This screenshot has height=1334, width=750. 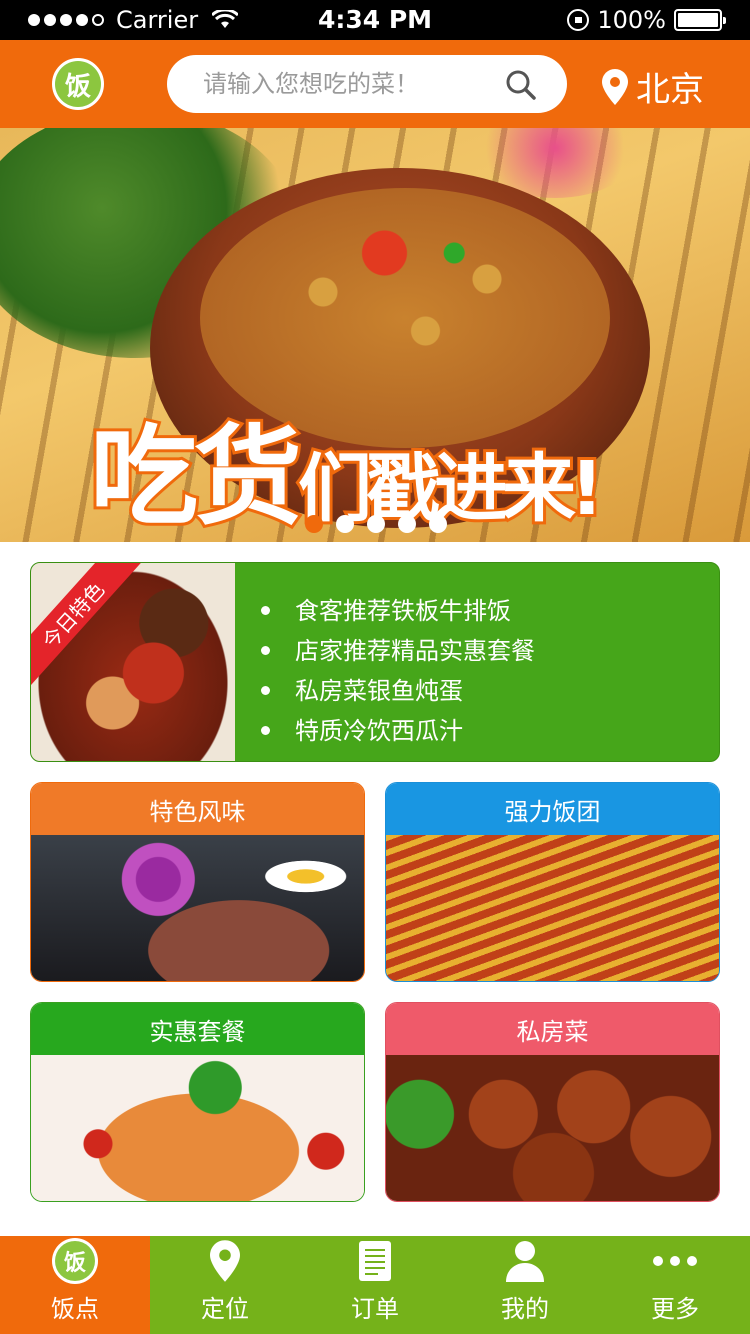 What do you see at coordinates (396, 651) in the screenshot?
I see `list-item: 店家推荐精品实惠套餐` at bounding box center [396, 651].